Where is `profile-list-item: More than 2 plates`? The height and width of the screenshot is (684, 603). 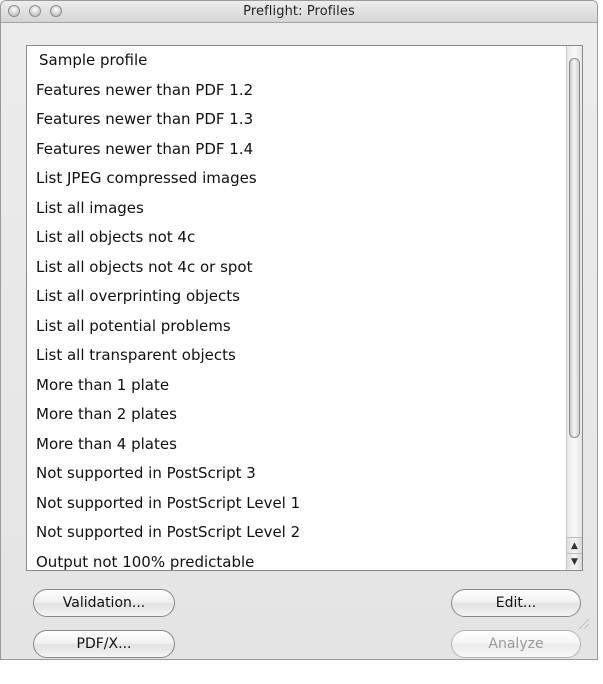 profile-list-item: More than 2 plates is located at coordinates (296, 415).